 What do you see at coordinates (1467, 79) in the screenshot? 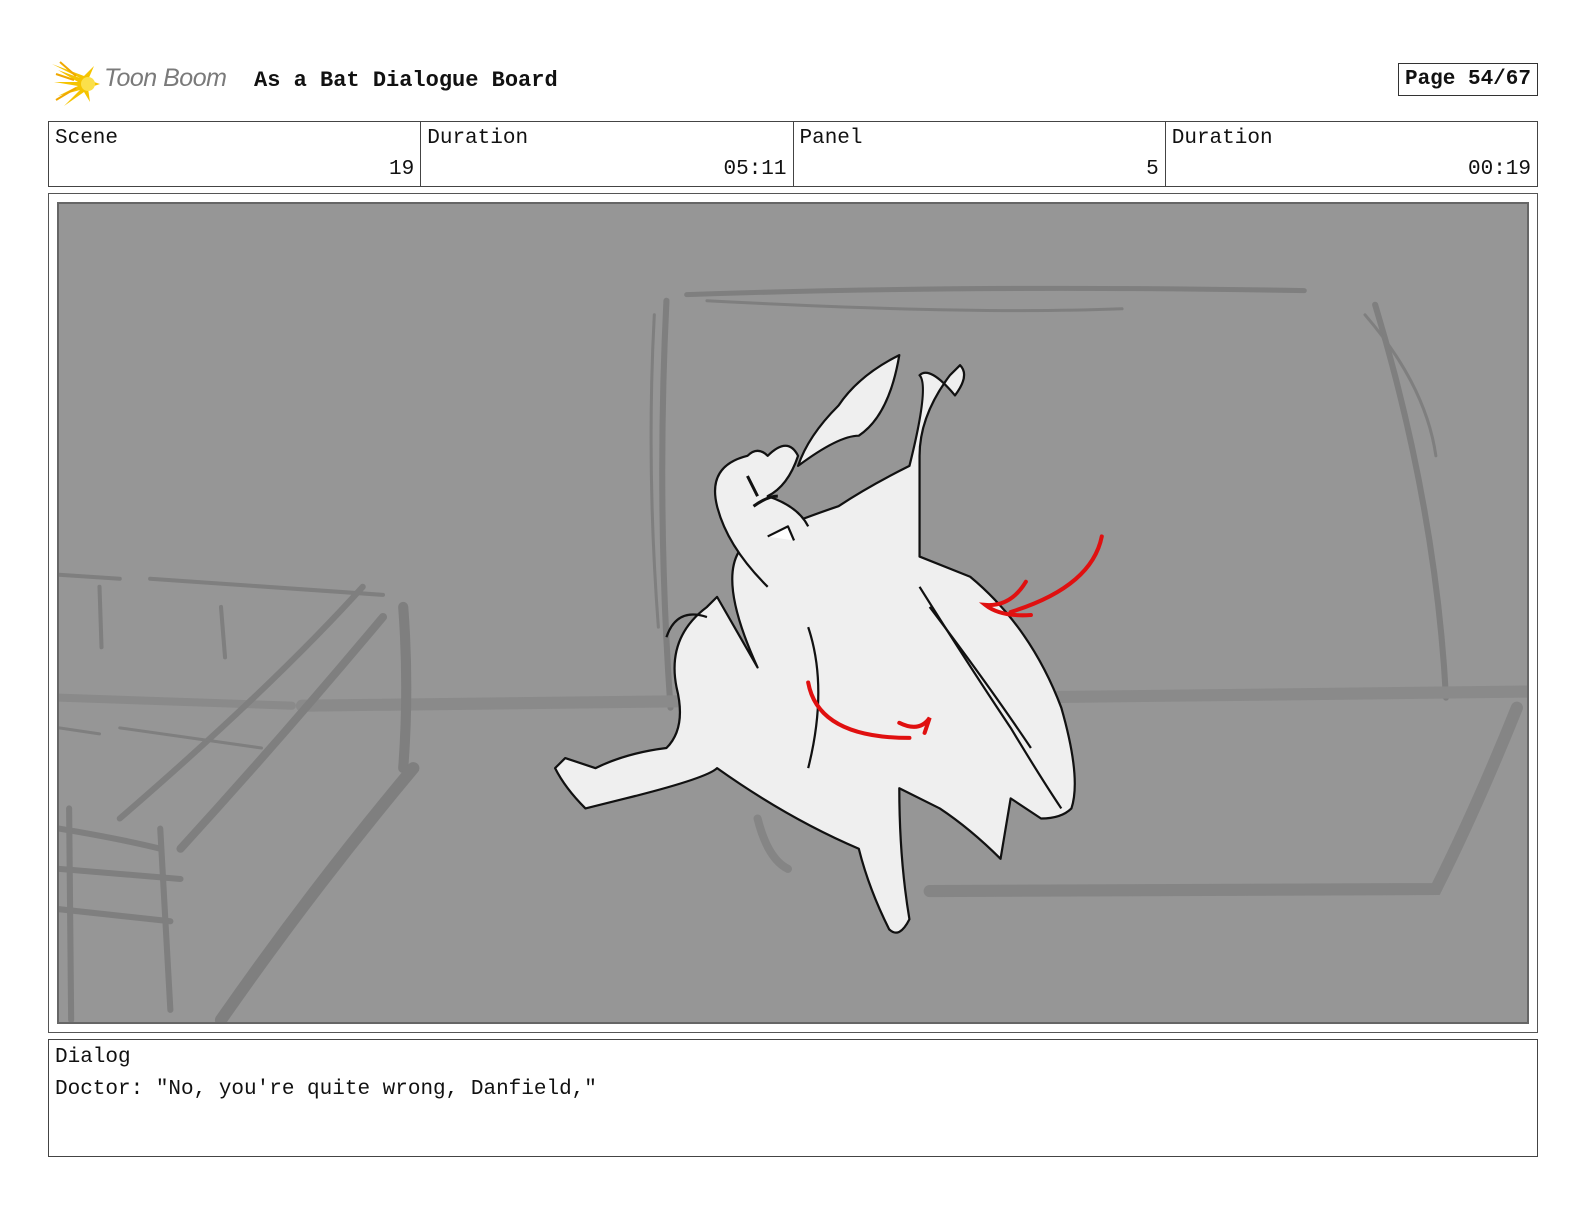
I see `page-indicator: Page 54/67` at bounding box center [1467, 79].